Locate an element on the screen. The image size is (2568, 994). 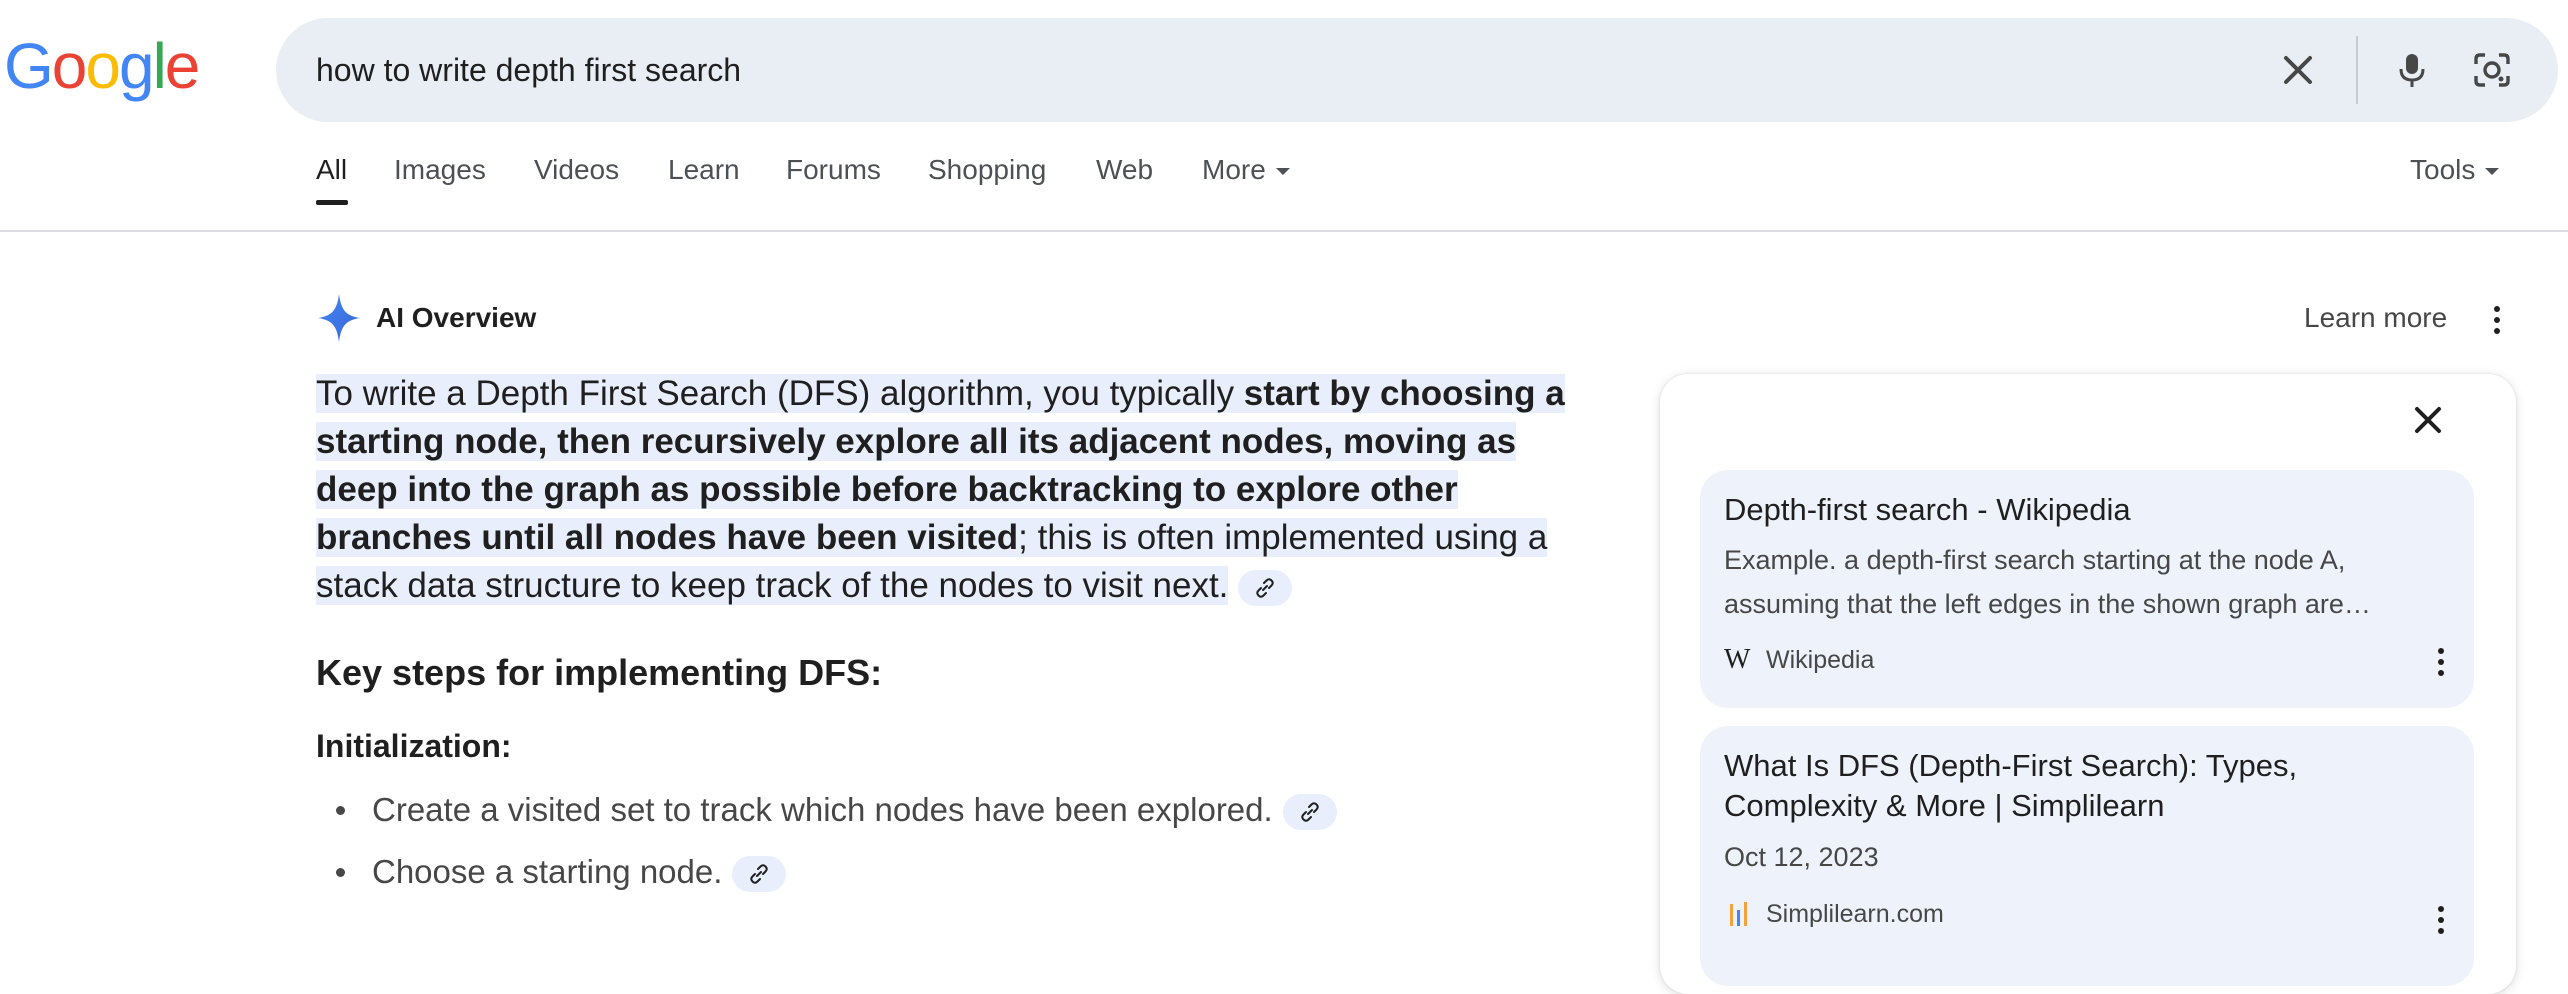
source-card-site: Simplilearn.com is located at coordinates (1834, 915).